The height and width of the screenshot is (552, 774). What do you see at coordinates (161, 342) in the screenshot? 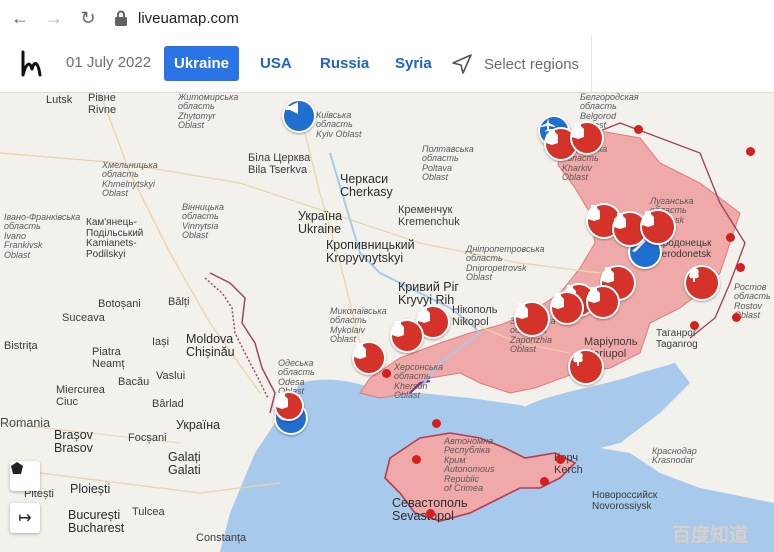
I see `label-iasi: Iași` at bounding box center [161, 342].